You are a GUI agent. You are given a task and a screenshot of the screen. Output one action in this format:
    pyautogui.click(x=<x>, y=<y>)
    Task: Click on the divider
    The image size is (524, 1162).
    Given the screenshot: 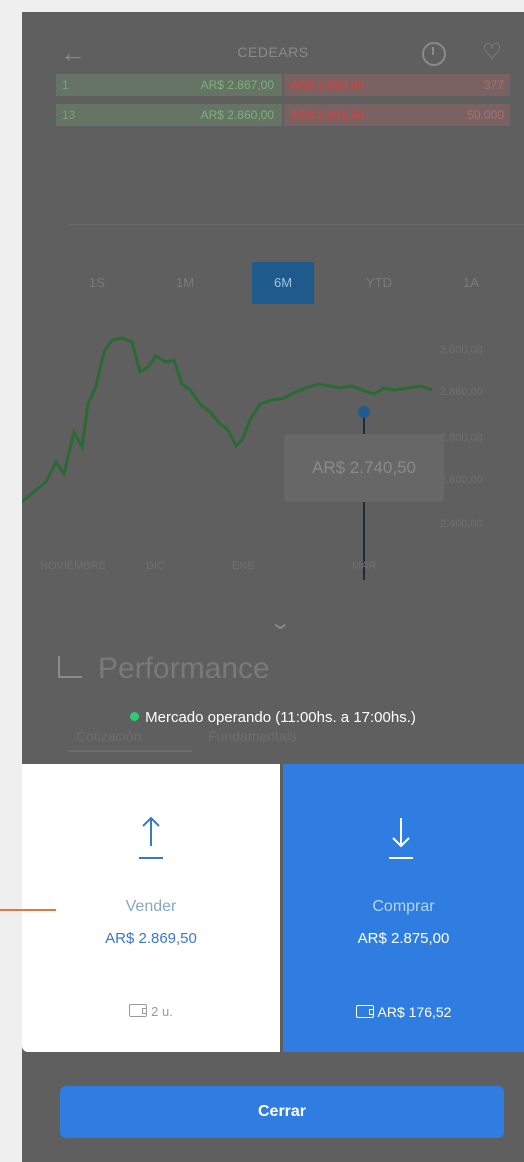 What is the action you would take?
    pyautogui.click(x=296, y=224)
    